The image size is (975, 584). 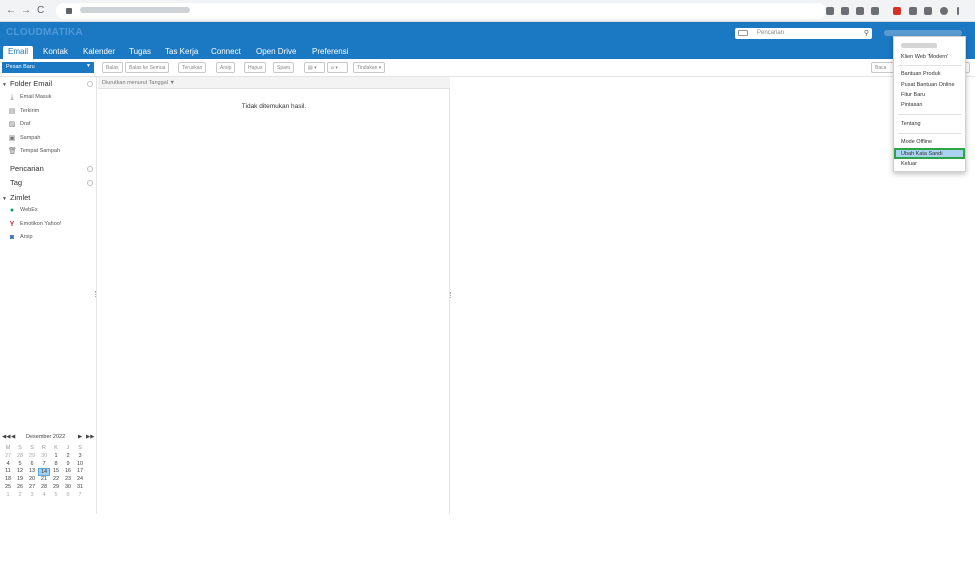 I want to click on calendar-day: 15, so click(x=56, y=472).